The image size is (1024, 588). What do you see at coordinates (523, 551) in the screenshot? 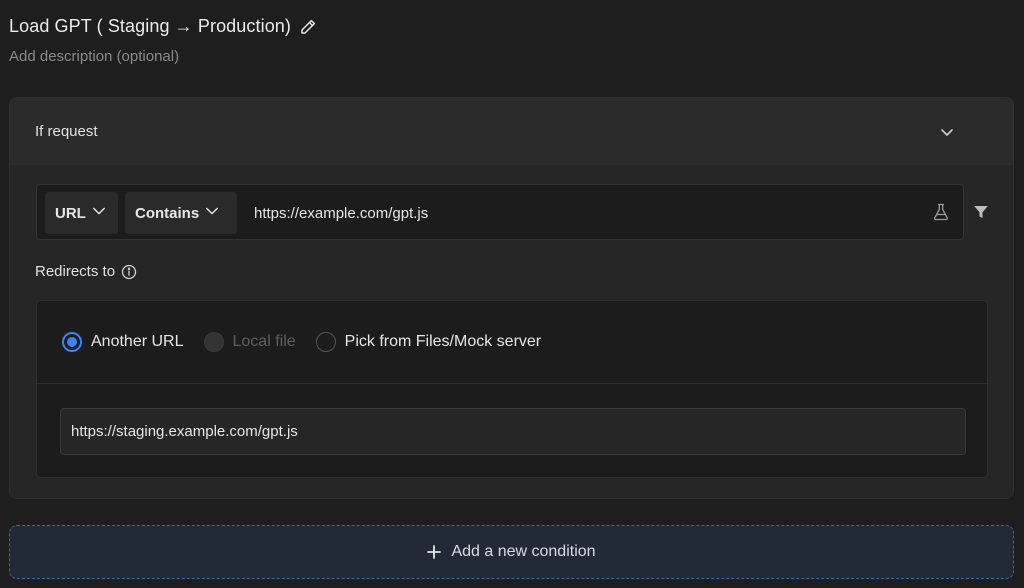
I see `add-condition-label: Add a new condition` at bounding box center [523, 551].